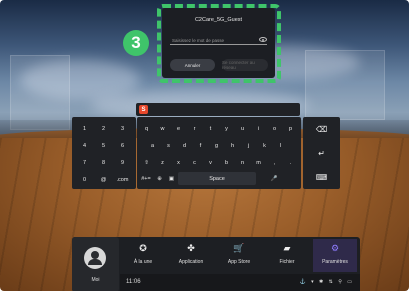 This screenshot has height=291, width=409. I want to click on numpad-key: 6, so click(122, 145).